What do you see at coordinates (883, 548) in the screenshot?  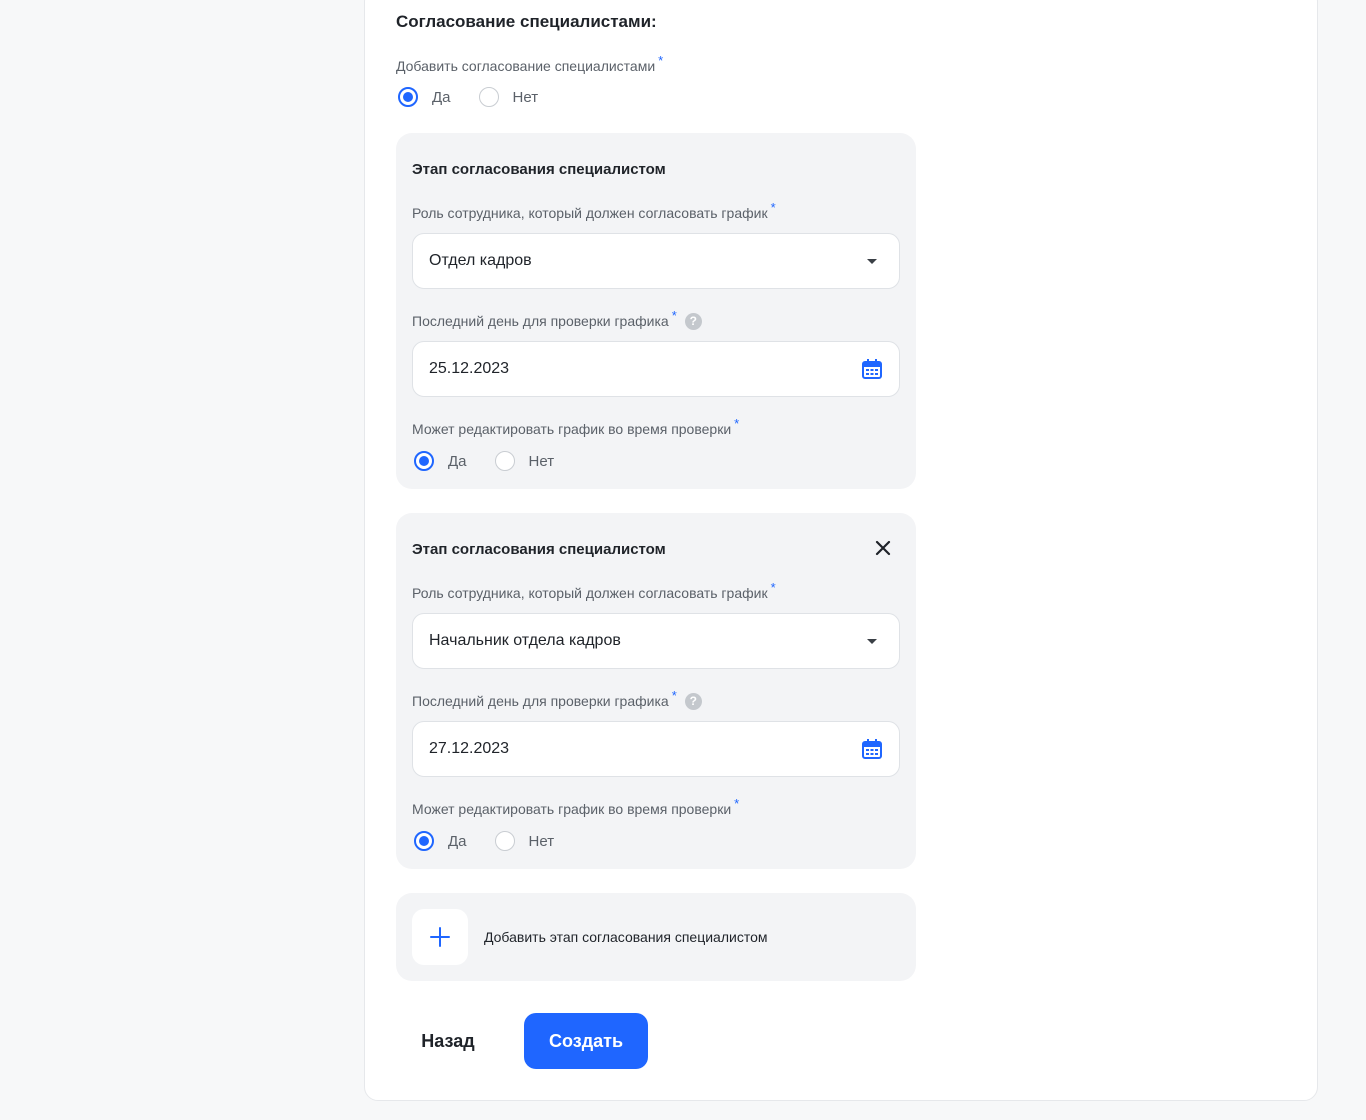 I see `close-icon` at bounding box center [883, 548].